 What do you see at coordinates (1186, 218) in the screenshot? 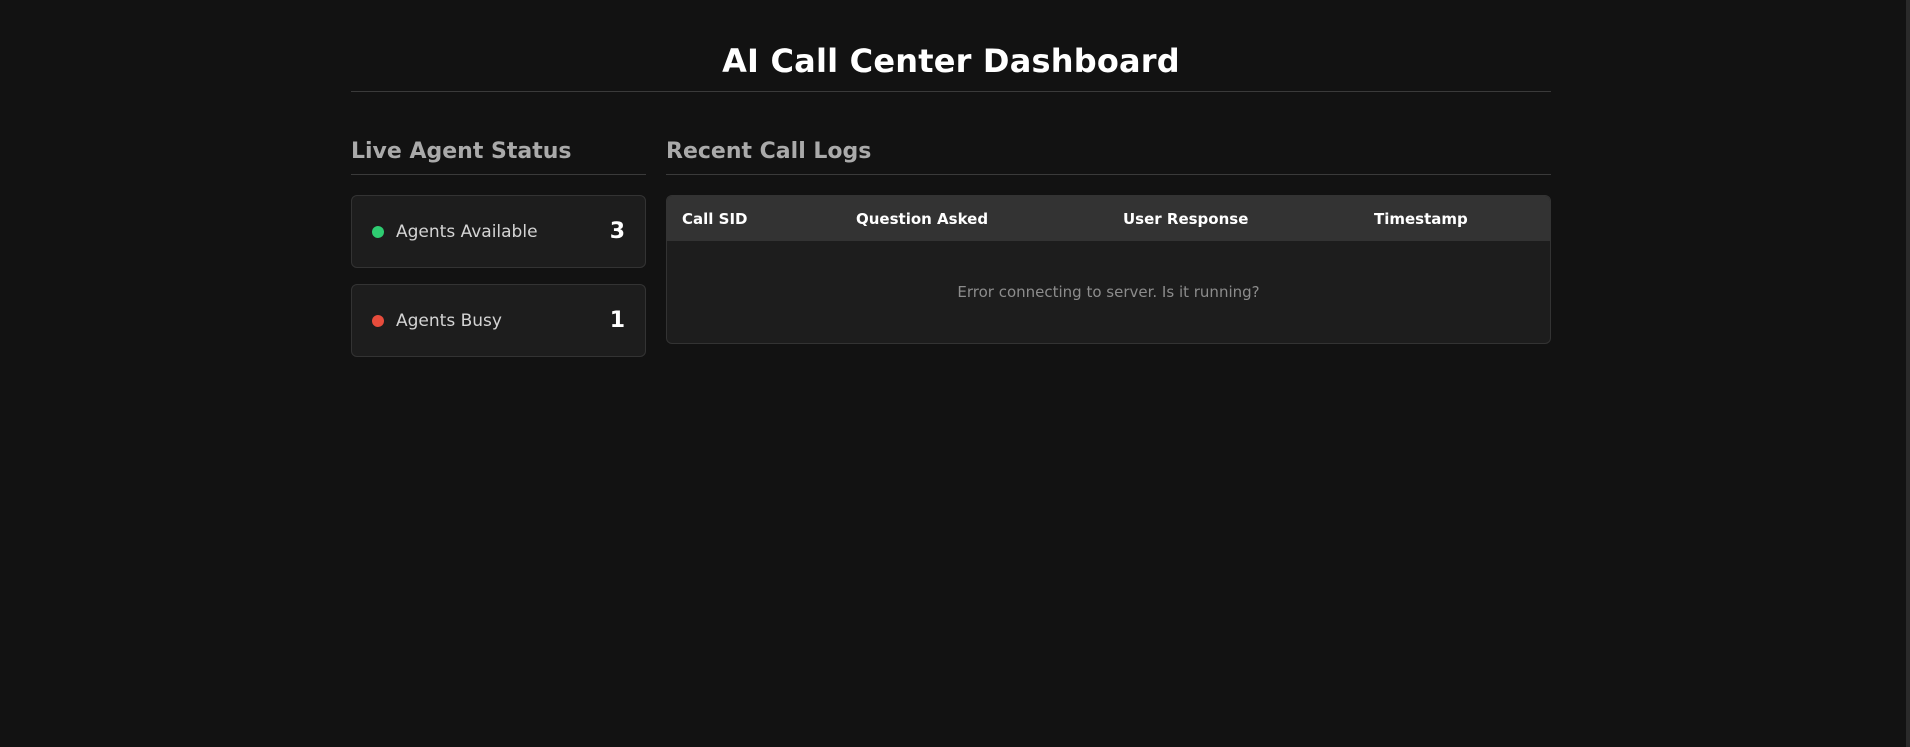
I see `column-header-user-response: User Response` at bounding box center [1186, 218].